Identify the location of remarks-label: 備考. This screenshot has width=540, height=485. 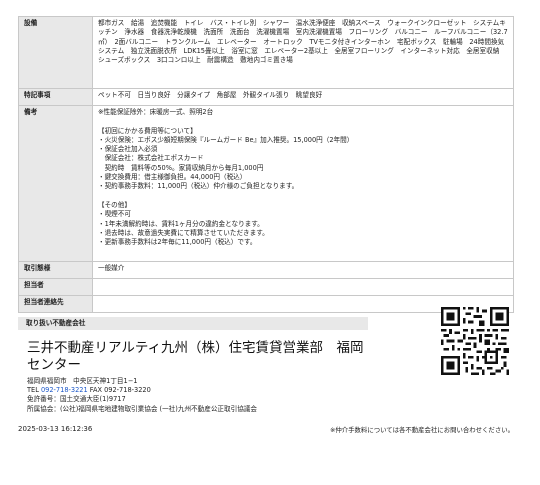
(55, 183).